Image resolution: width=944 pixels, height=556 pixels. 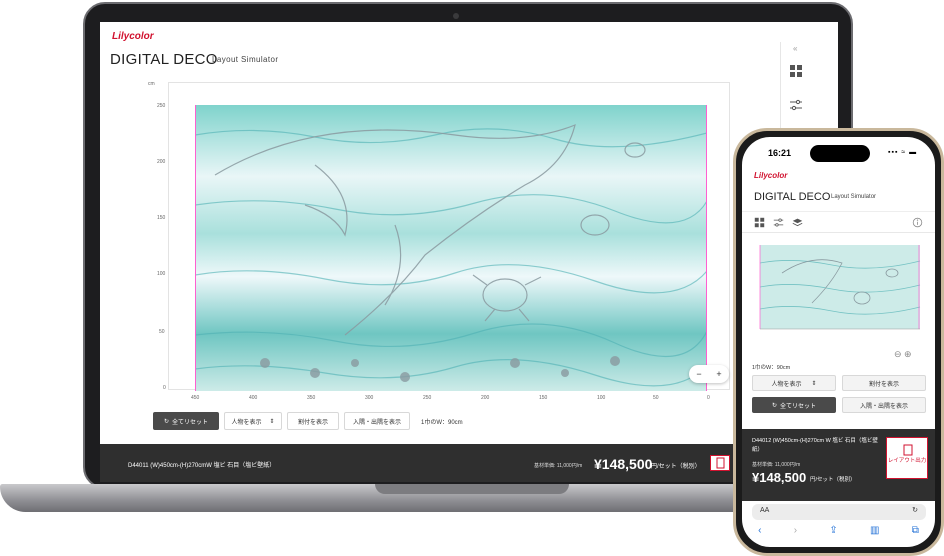 What do you see at coordinates (195, 248) in the screenshot?
I see `panel-guide-left` at bounding box center [195, 248].